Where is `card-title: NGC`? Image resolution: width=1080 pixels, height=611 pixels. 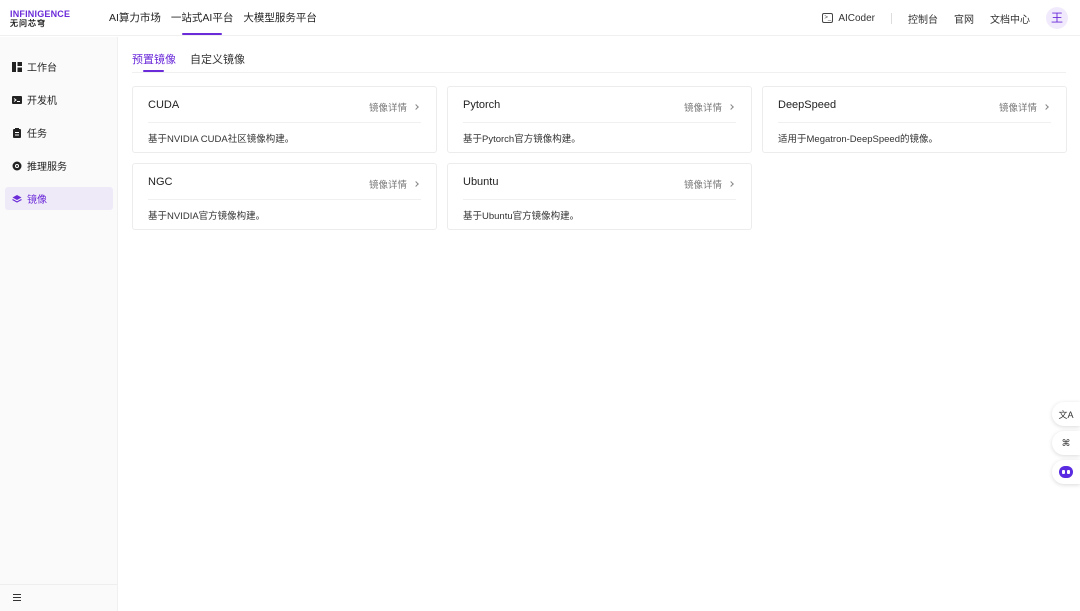
card-title: NGC is located at coordinates (160, 182).